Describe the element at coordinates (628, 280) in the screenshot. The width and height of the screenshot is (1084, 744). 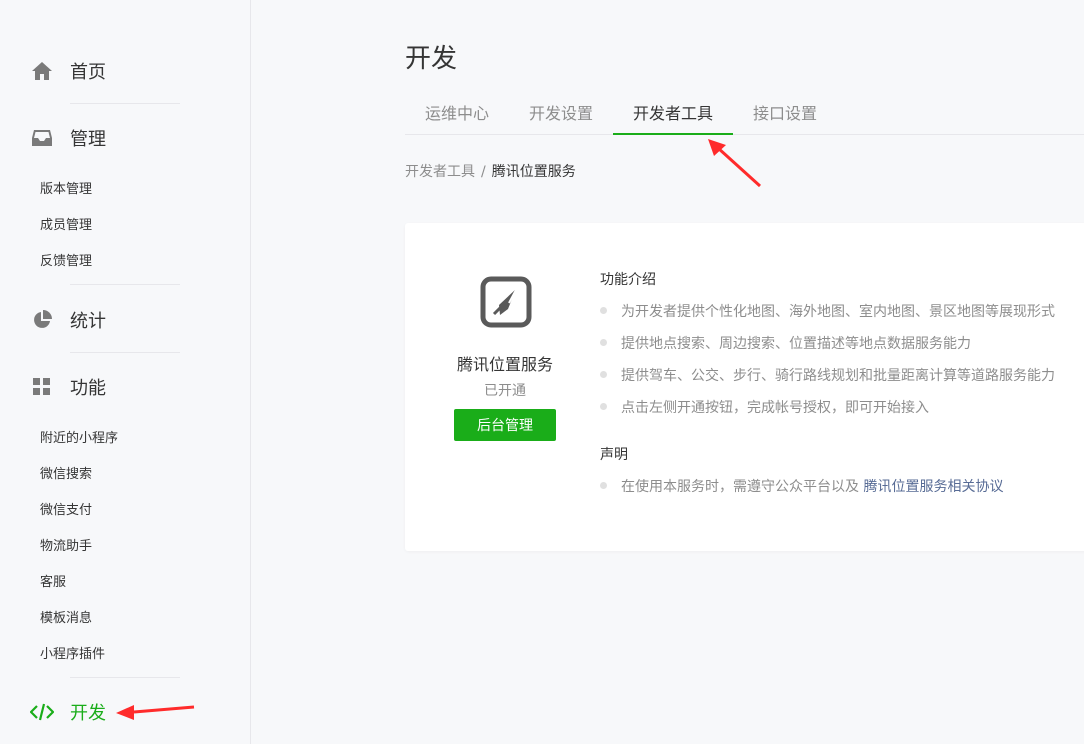
I see `intro-title: 功能介绍` at that location.